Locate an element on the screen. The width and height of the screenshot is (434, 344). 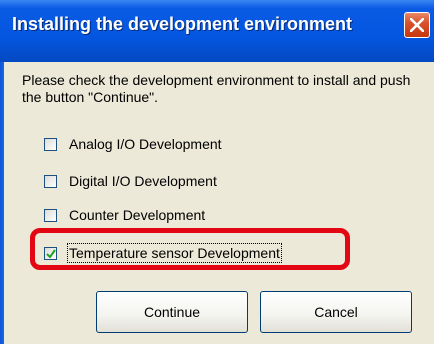
close-icon is located at coordinates (417, 25).